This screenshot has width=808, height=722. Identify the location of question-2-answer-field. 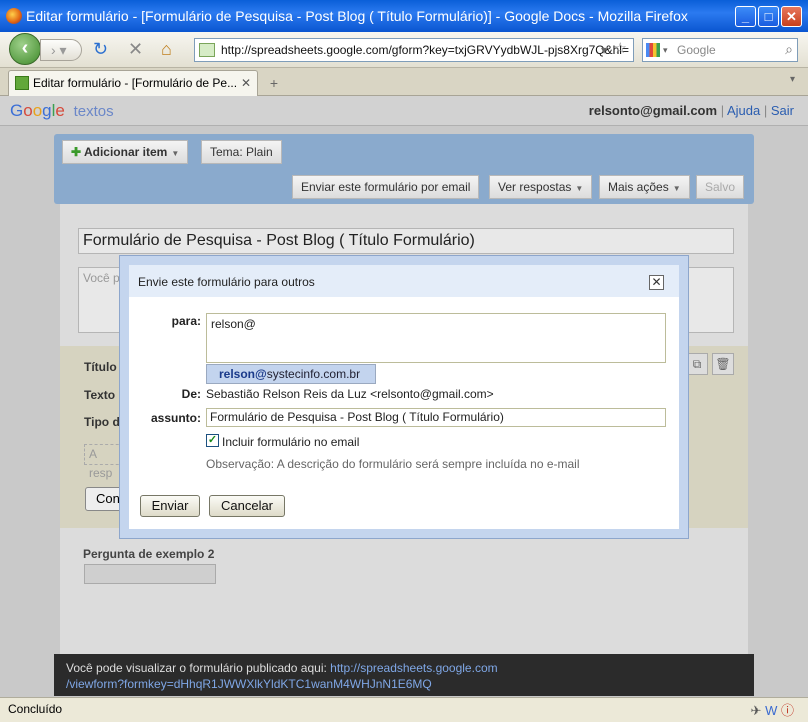
(150, 574).